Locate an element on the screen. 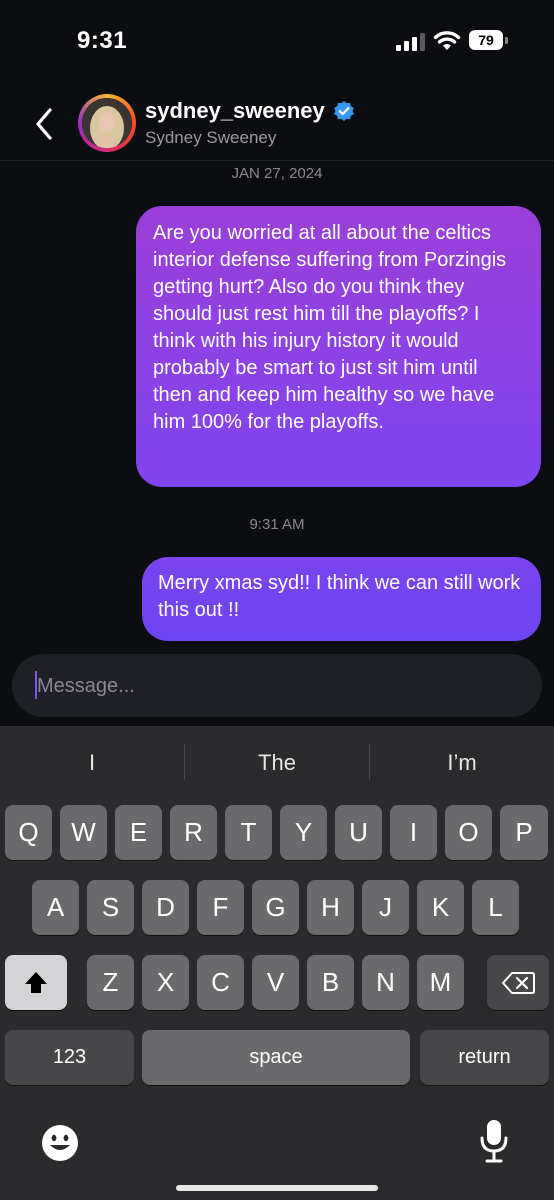 The image size is (554, 1200). status-bar: 9:31 79 is located at coordinates (277, 45).